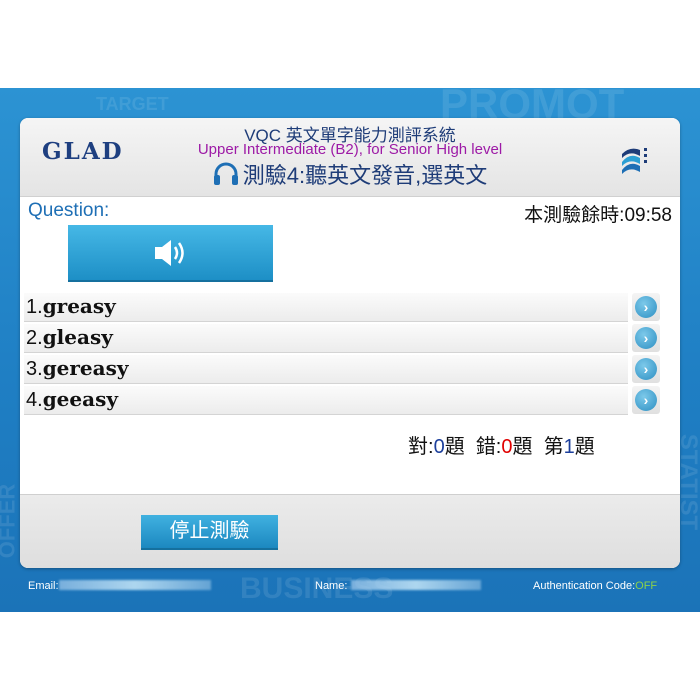 The width and height of the screenshot is (700, 700). I want to click on timer: 本測驗餘時:09:58, so click(598, 213).